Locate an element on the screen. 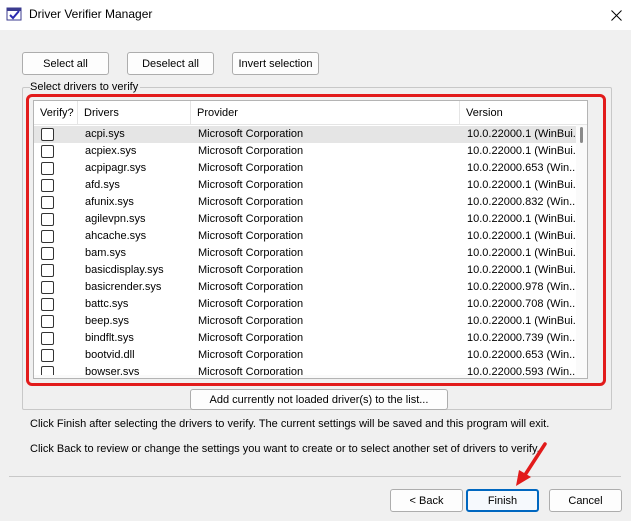 The width and height of the screenshot is (631, 521). driver-name-cell: acpiex.sys is located at coordinates (111, 151).